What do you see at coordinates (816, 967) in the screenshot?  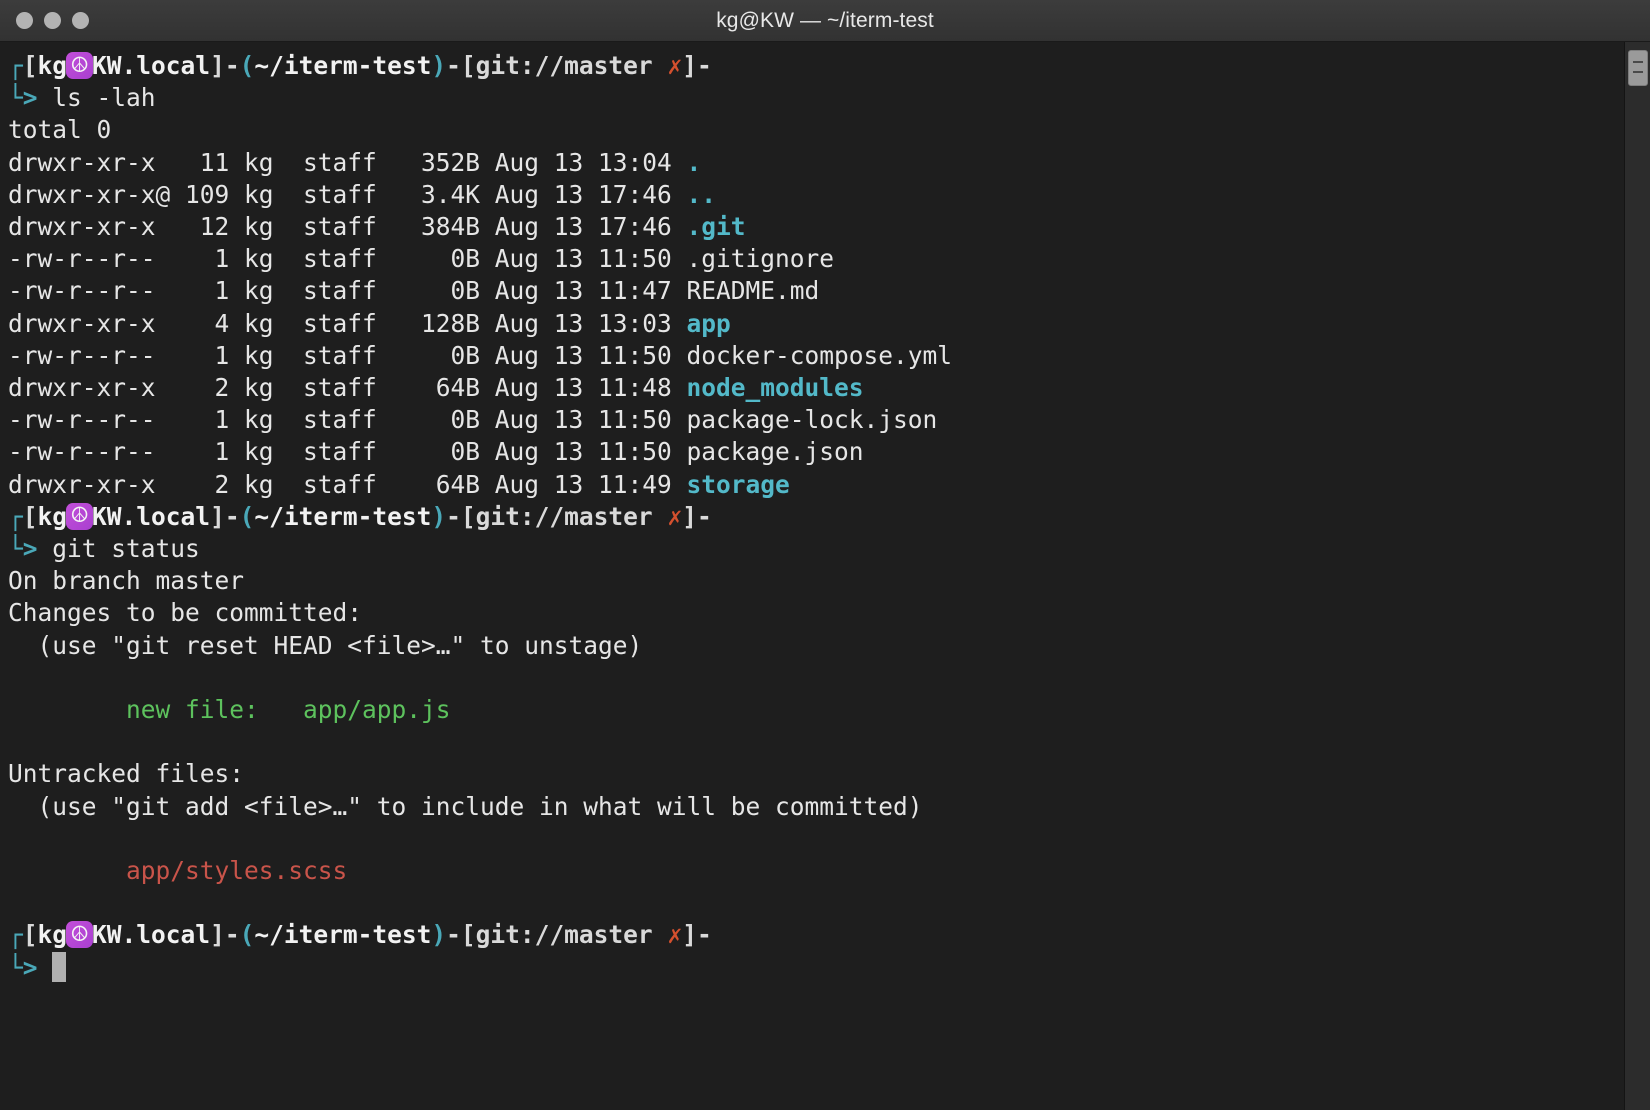 I see `shell-command-line: └>` at bounding box center [816, 967].